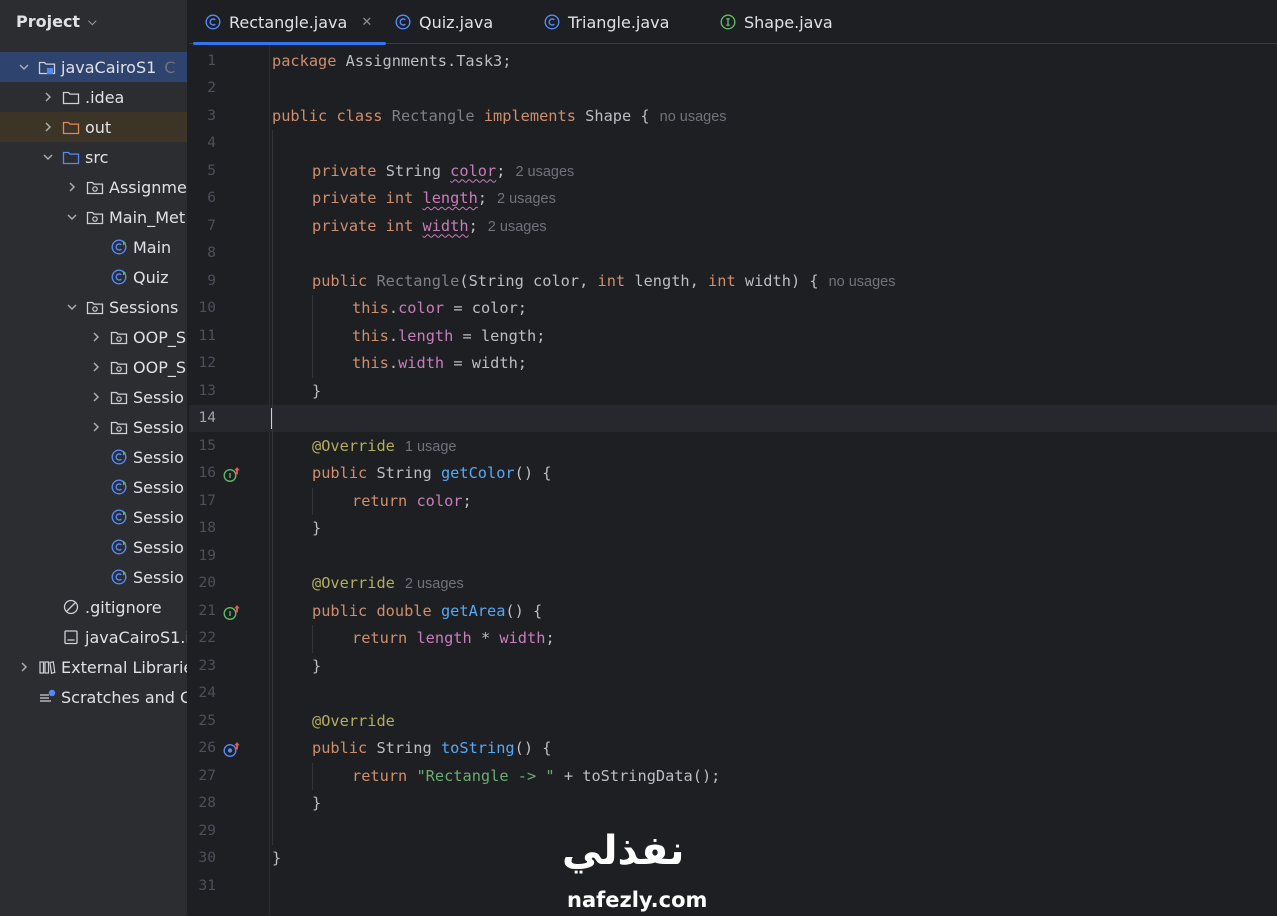  I want to click on code-line: 26 public String toString() {, so click(733, 748).